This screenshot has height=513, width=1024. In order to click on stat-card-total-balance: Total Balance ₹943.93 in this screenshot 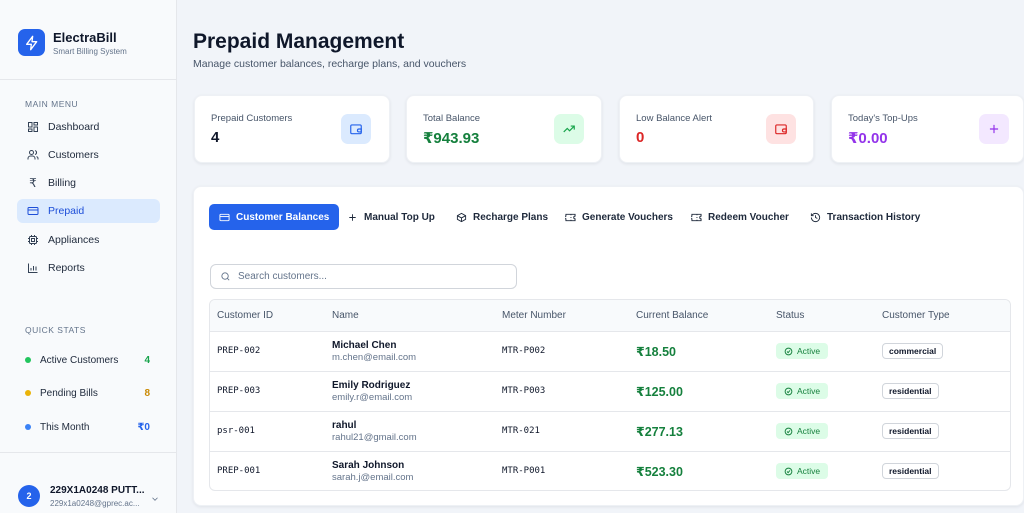, I will do `click(504, 129)`.